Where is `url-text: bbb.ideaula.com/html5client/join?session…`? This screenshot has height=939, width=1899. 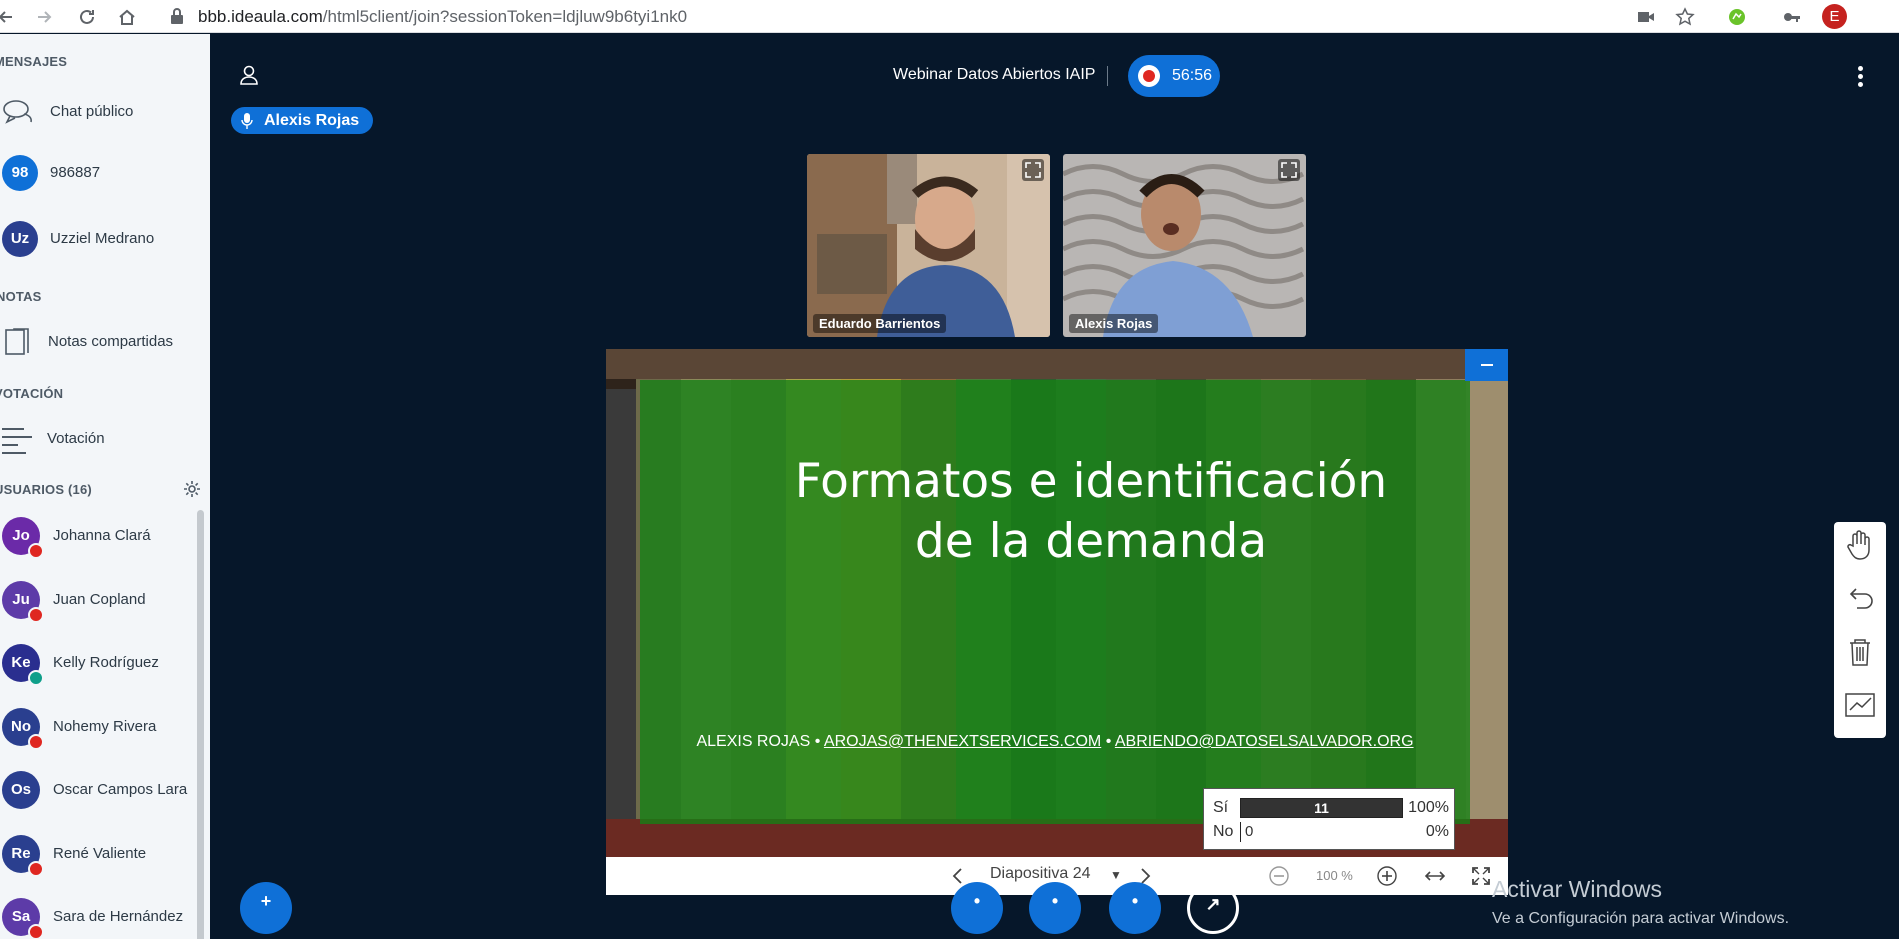
url-text: bbb.ideaula.com/html5client/join?session… is located at coordinates (442, 17).